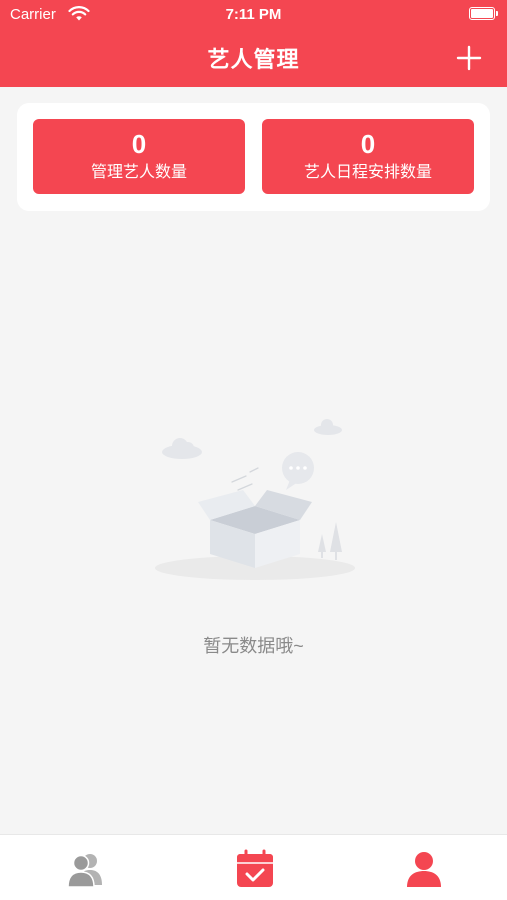  What do you see at coordinates (424, 869) in the screenshot?
I see `person-icon` at bounding box center [424, 869].